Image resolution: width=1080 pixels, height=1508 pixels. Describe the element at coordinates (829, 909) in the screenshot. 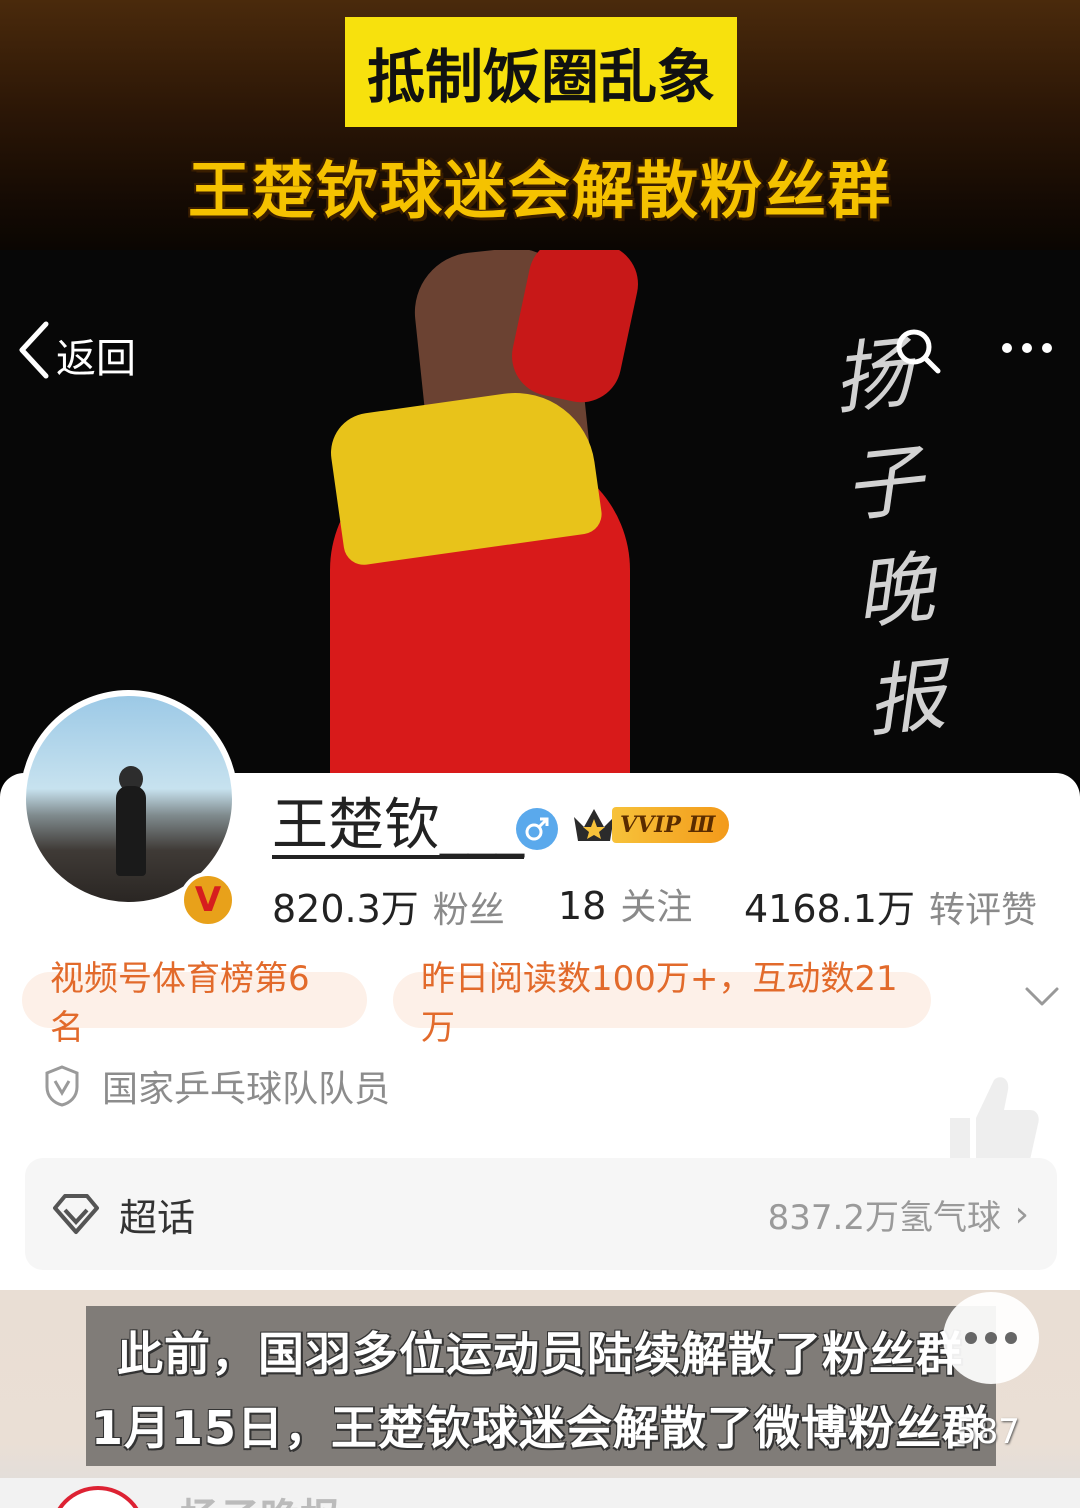

I see `interactions-count: 4168.1万` at that location.